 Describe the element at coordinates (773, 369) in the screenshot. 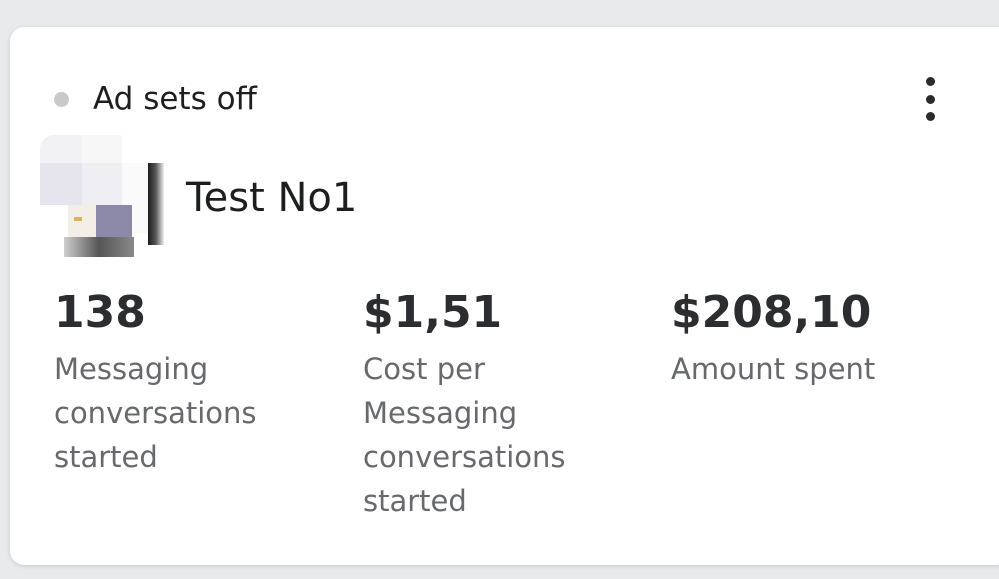

I see `metric-label-line: Amount spent` at that location.